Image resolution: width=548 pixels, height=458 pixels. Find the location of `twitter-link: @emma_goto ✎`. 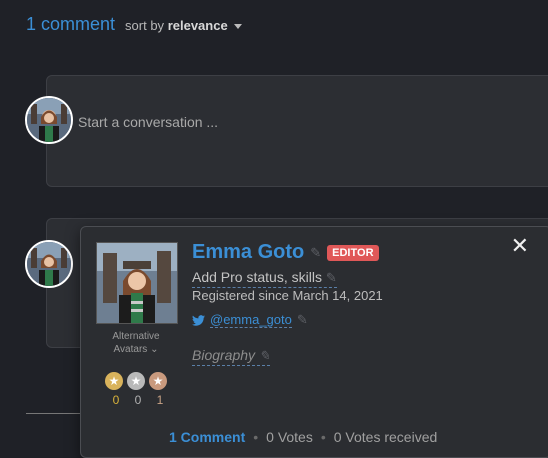

twitter-link: @emma_goto ✎ is located at coordinates (250, 320).